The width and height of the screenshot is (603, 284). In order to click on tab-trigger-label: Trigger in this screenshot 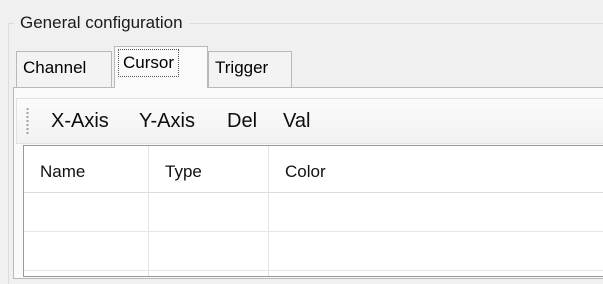, I will do `click(242, 67)`.